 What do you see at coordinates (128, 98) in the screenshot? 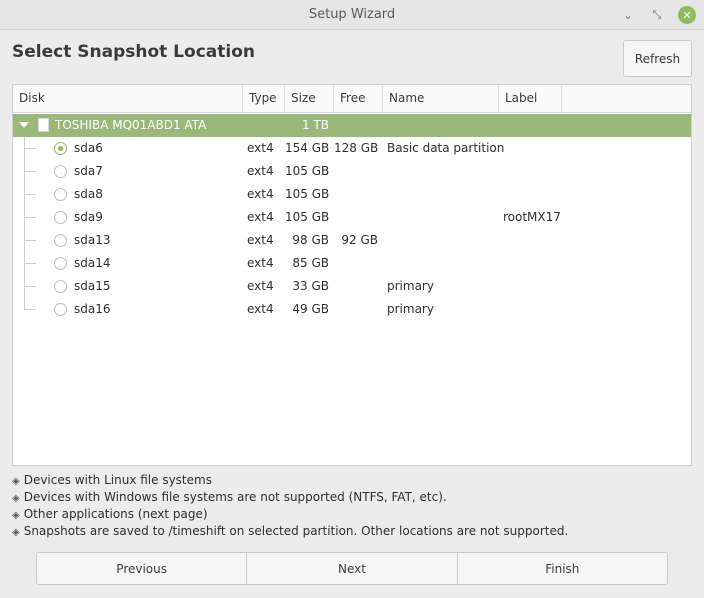
I see `column-header-disk: Disk` at bounding box center [128, 98].